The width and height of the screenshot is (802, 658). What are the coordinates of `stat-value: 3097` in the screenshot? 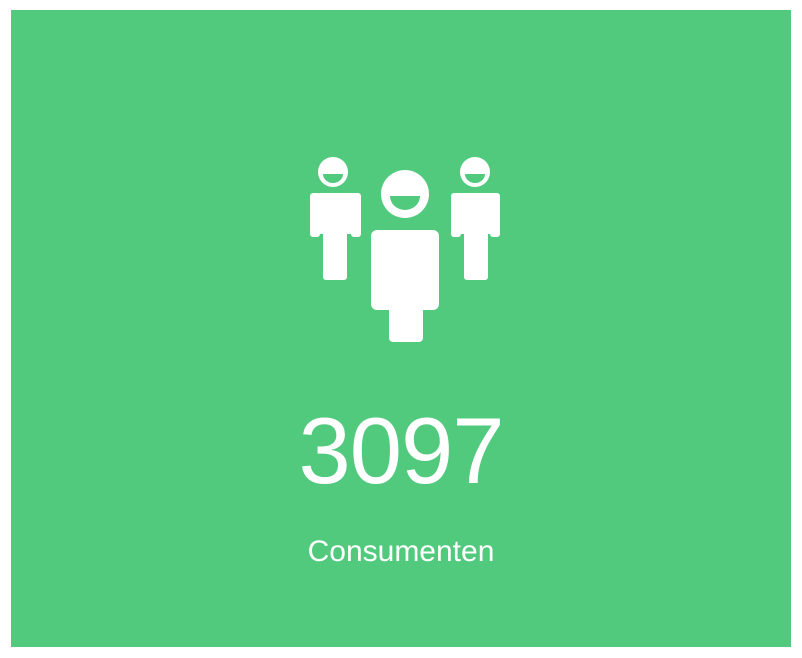 It's located at (401, 450).